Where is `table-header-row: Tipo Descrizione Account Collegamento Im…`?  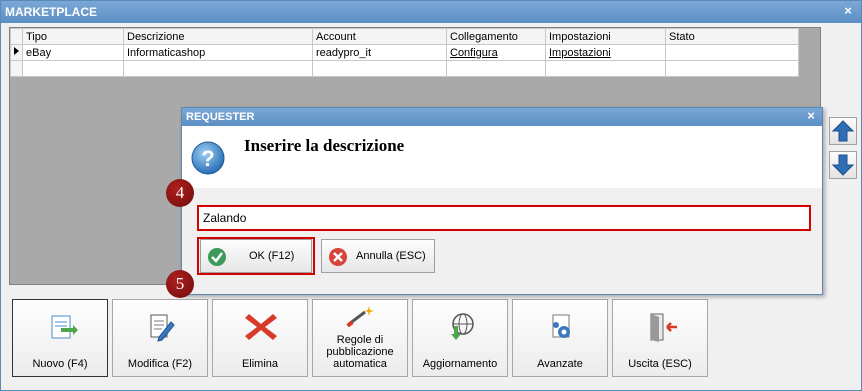
table-header-row: Tipo Descrizione Account Collegamento Im… is located at coordinates (404, 36).